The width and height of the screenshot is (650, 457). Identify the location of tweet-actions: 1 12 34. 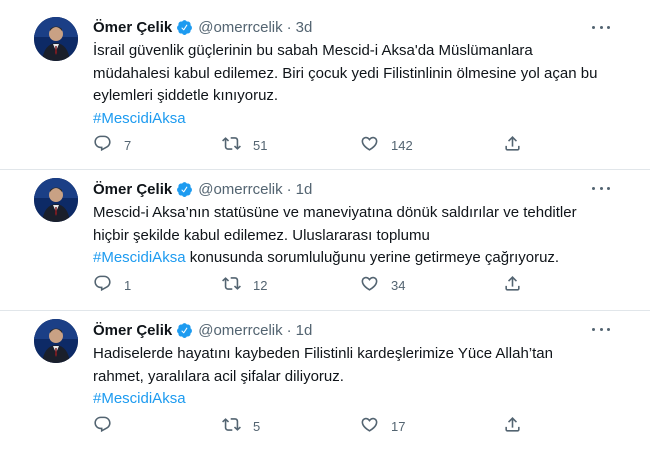
(313, 285).